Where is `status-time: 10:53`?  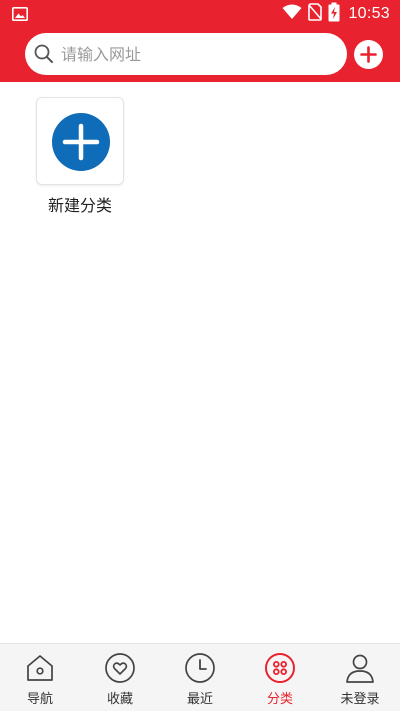 status-time: 10:53 is located at coordinates (369, 13).